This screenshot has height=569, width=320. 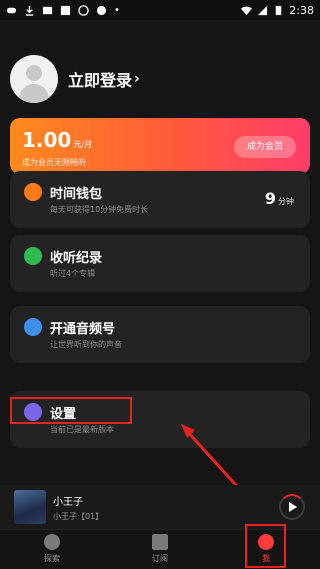 I want to click on clock: 2:38, so click(x=301, y=10).